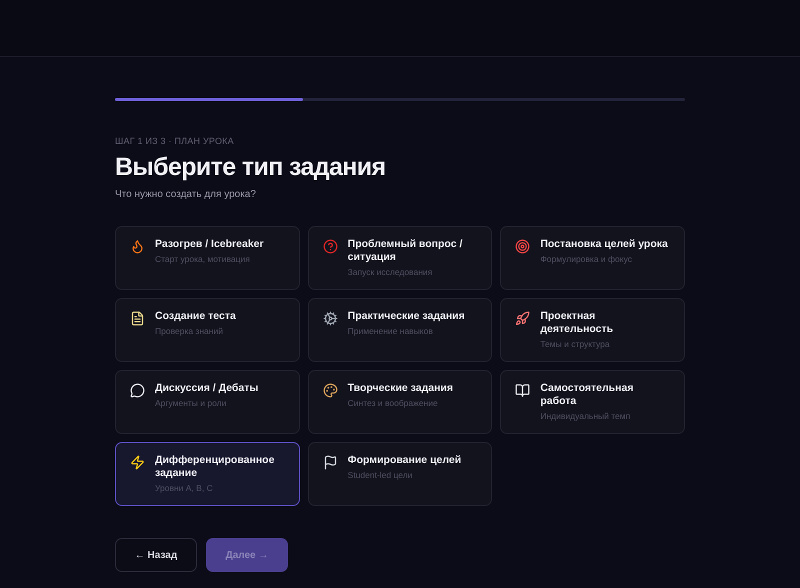 The image size is (800, 588). What do you see at coordinates (522, 390) in the screenshot?
I see `book-icon` at bounding box center [522, 390].